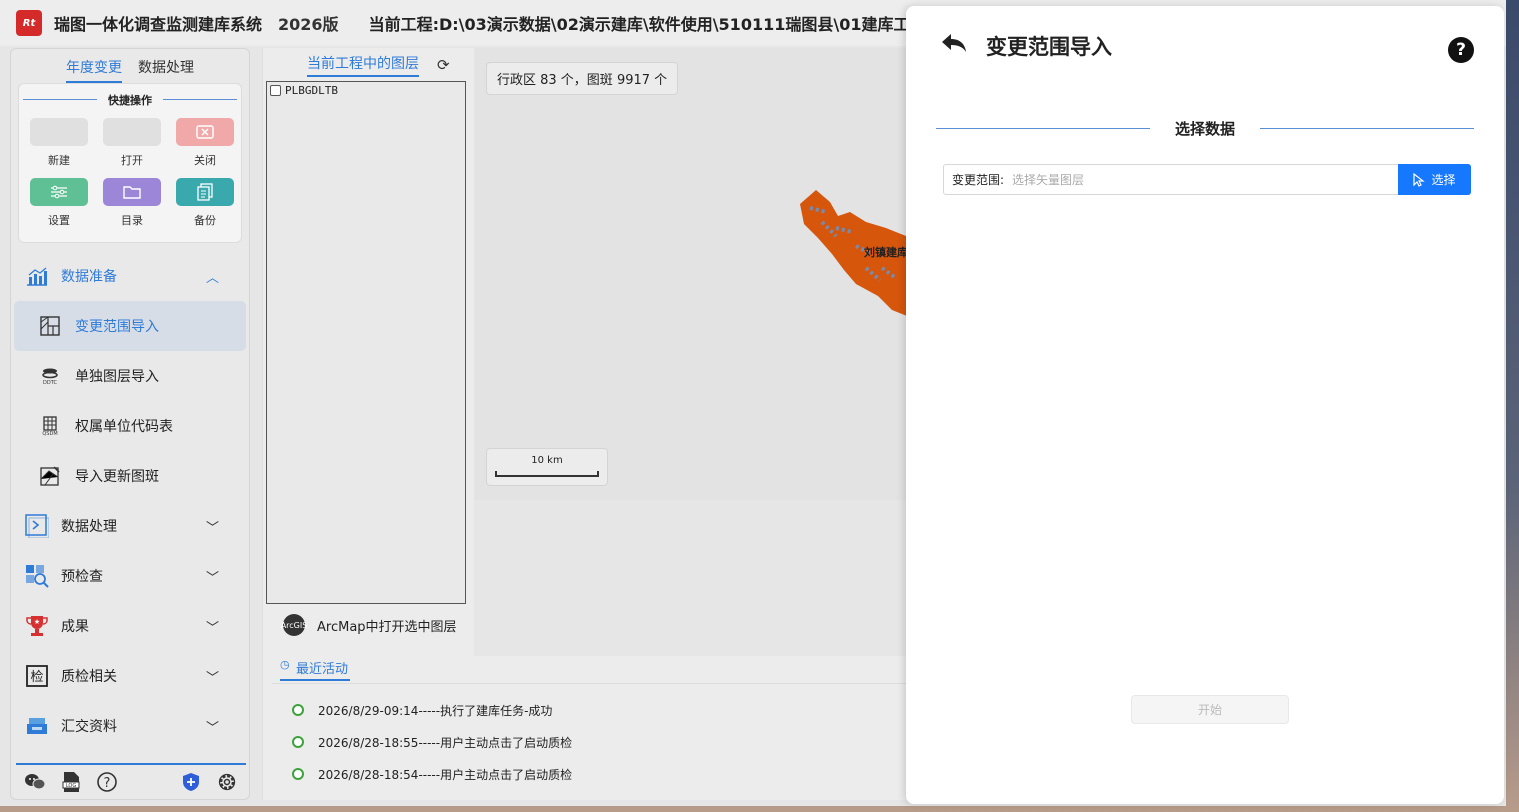 The height and width of the screenshot is (812, 1519). What do you see at coordinates (89, 677) in the screenshot?
I see `section-label: 质检相关` at bounding box center [89, 677].